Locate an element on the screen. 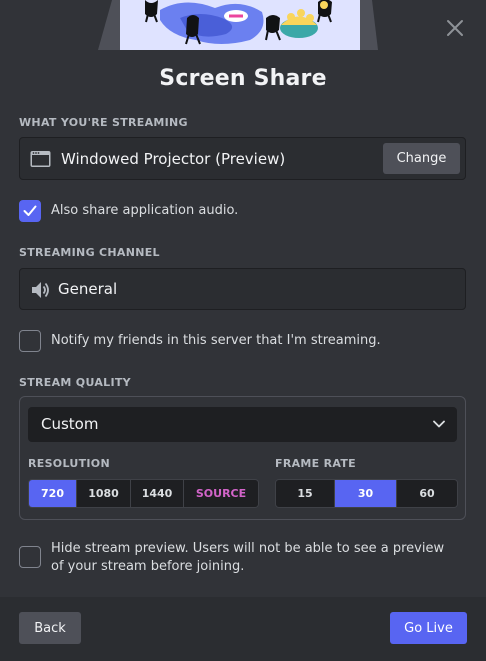 The width and height of the screenshot is (486, 661). channel-field: General is located at coordinates (242, 289).